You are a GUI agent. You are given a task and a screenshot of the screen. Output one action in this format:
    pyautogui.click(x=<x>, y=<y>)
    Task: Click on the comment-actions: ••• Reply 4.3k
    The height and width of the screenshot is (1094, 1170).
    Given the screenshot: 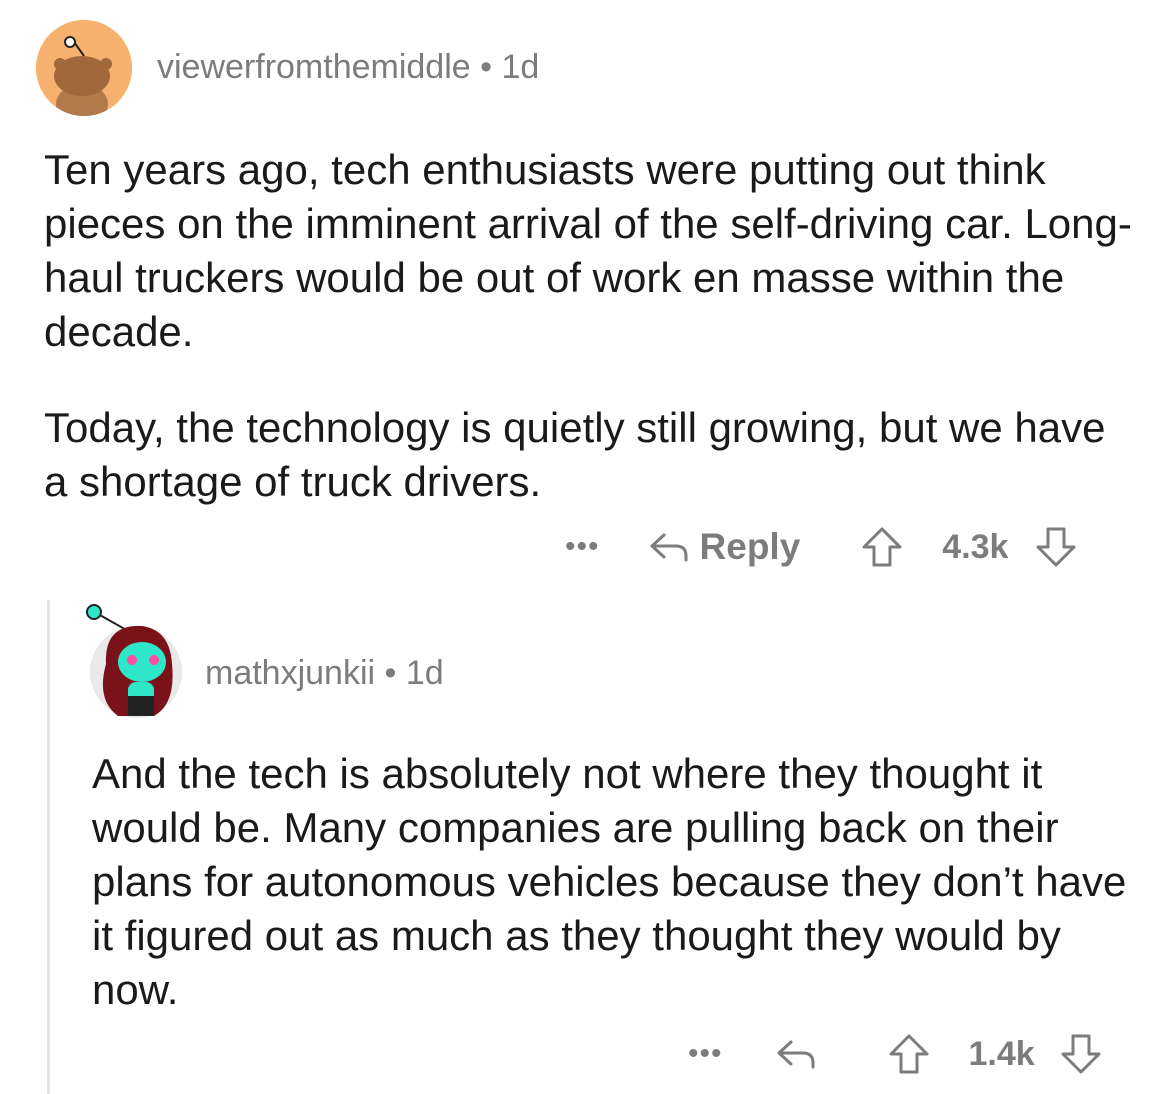 What is the action you would take?
    pyautogui.click(x=821, y=547)
    